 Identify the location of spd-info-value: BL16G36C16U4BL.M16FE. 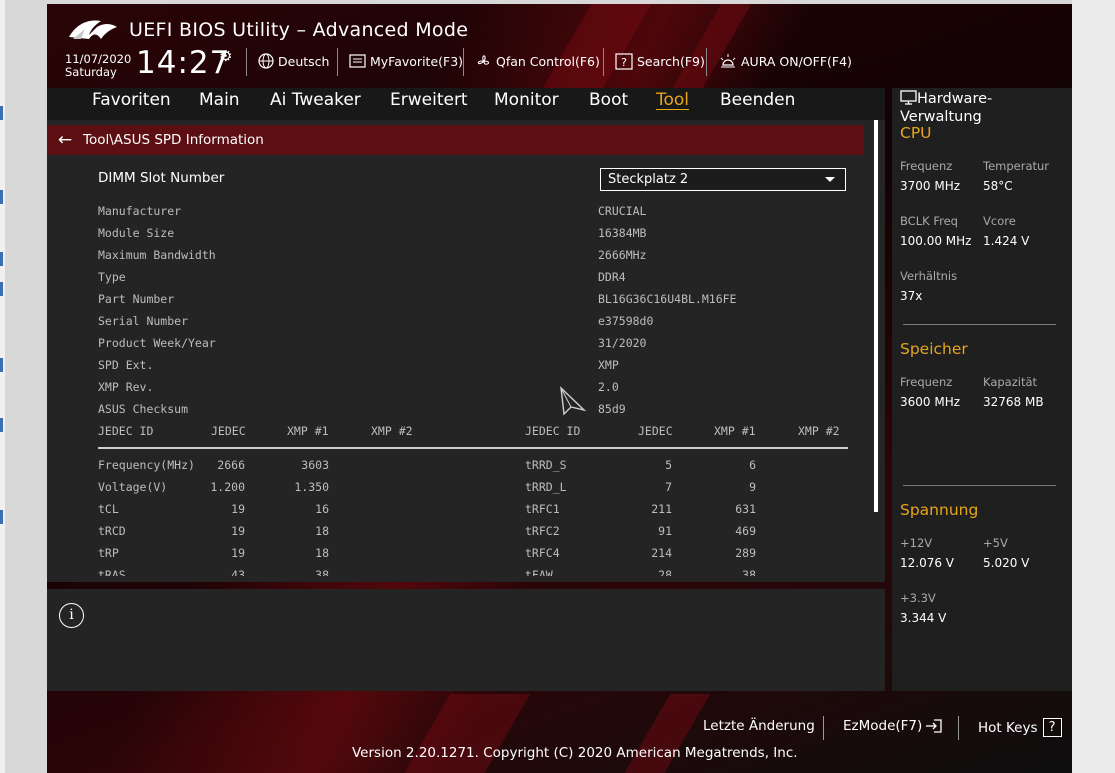
(667, 299).